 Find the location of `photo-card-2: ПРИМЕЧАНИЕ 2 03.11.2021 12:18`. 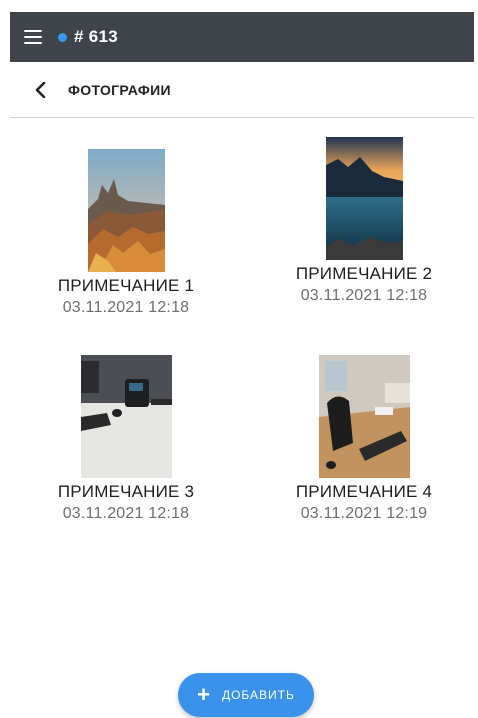

photo-card-2: ПРИМЕЧАНИЕ 2 03.11.2021 12:18 is located at coordinates (364, 221).